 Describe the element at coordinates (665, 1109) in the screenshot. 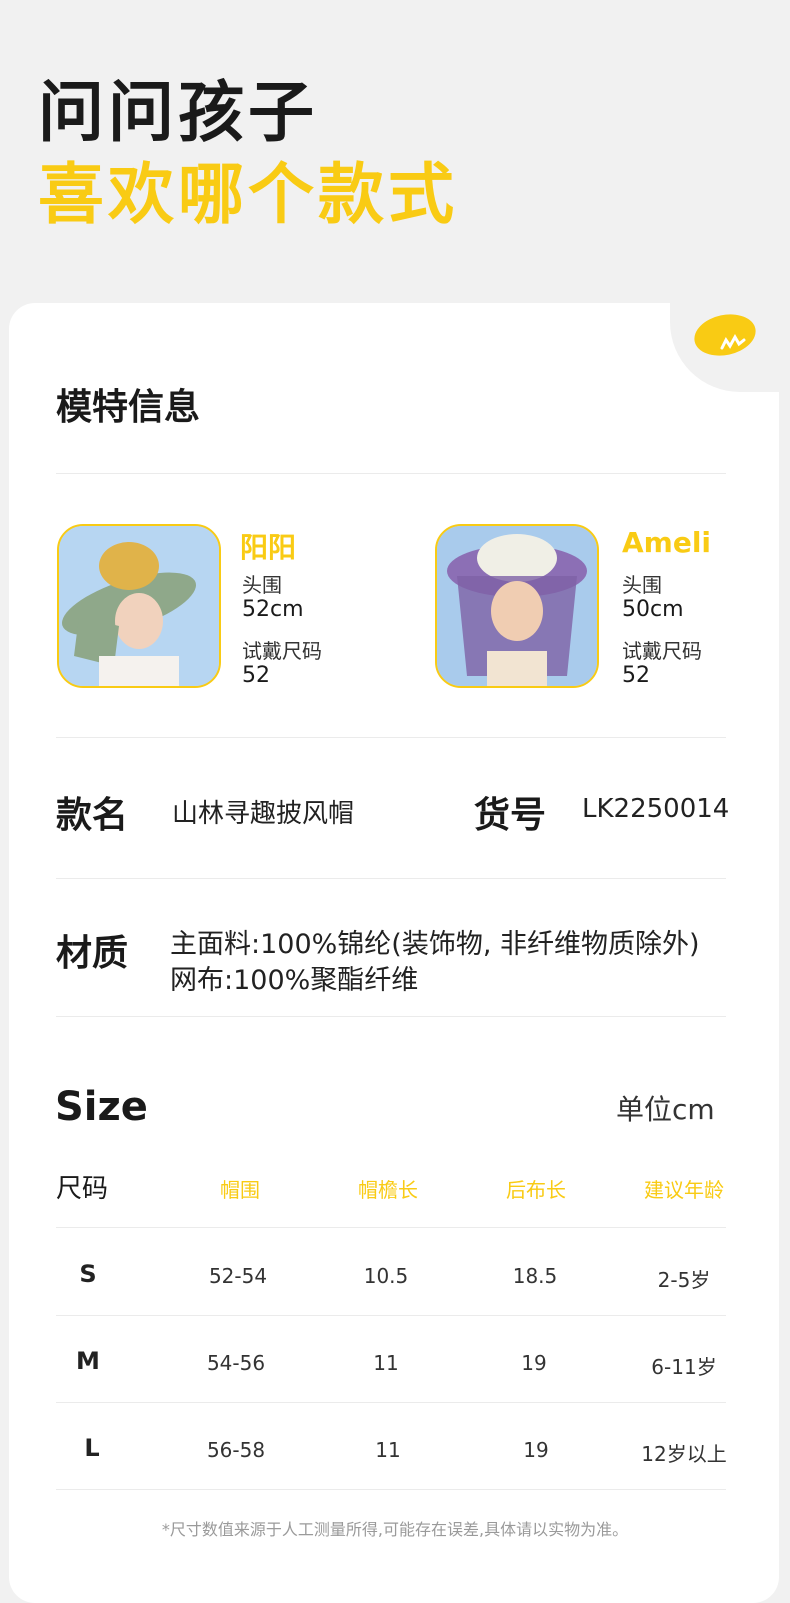

I see `size-unit: 单位cm` at that location.